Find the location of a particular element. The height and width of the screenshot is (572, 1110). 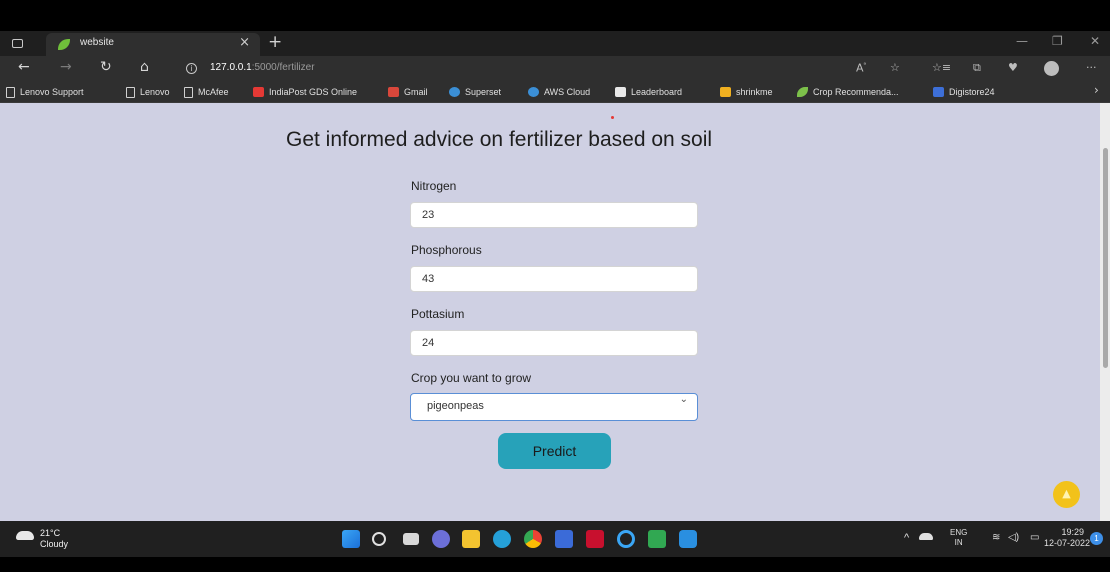

bookmark-label: Lenovo is located at coordinates (155, 92).